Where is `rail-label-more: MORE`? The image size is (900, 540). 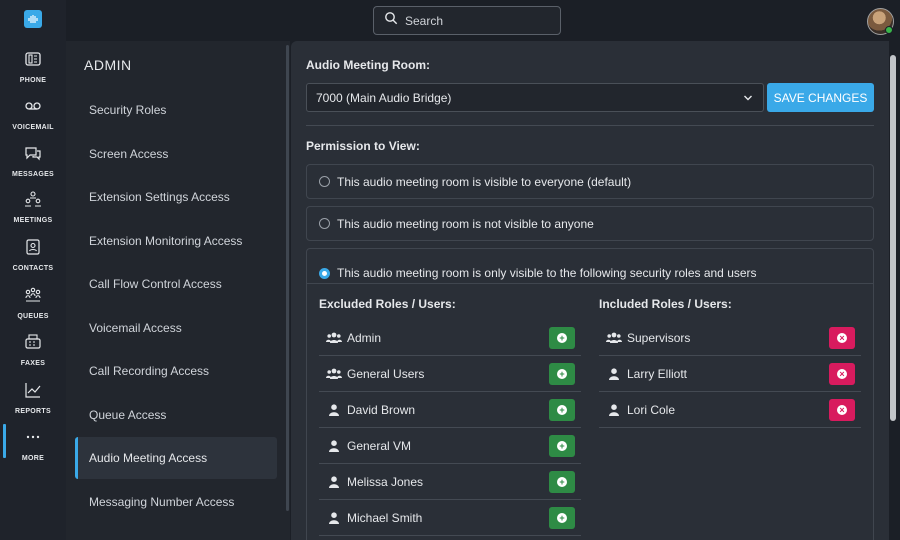 rail-label-more: MORE is located at coordinates (33, 458).